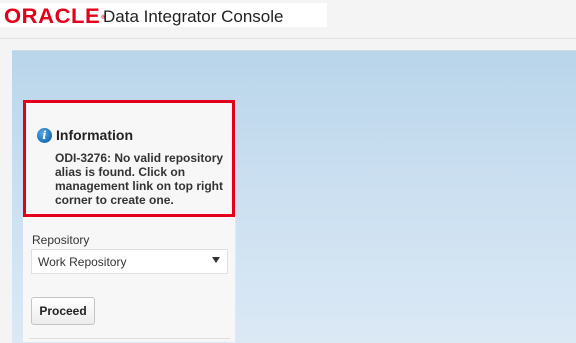  I want to click on repository-label: Repository, so click(61, 240).